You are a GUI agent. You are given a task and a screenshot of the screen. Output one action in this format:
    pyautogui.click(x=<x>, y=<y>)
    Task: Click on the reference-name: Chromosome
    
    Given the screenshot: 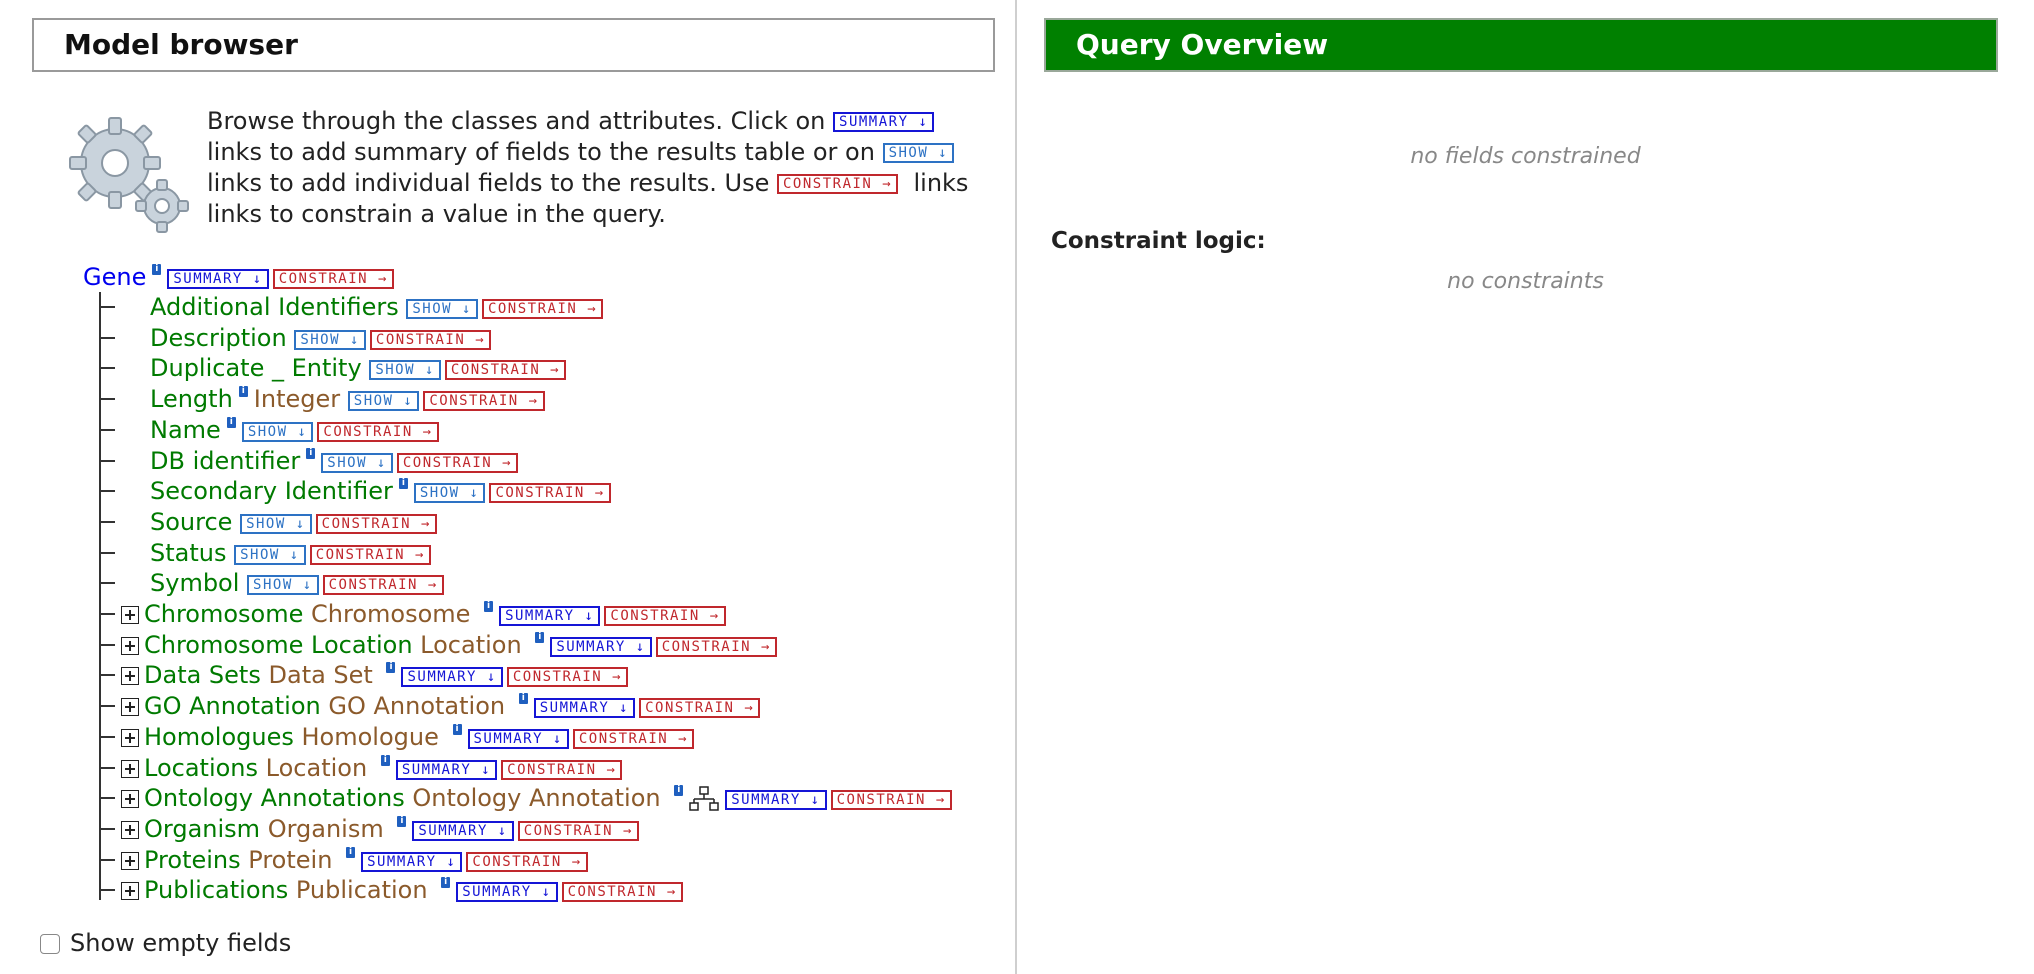 What is the action you would take?
    pyautogui.click(x=223, y=614)
    